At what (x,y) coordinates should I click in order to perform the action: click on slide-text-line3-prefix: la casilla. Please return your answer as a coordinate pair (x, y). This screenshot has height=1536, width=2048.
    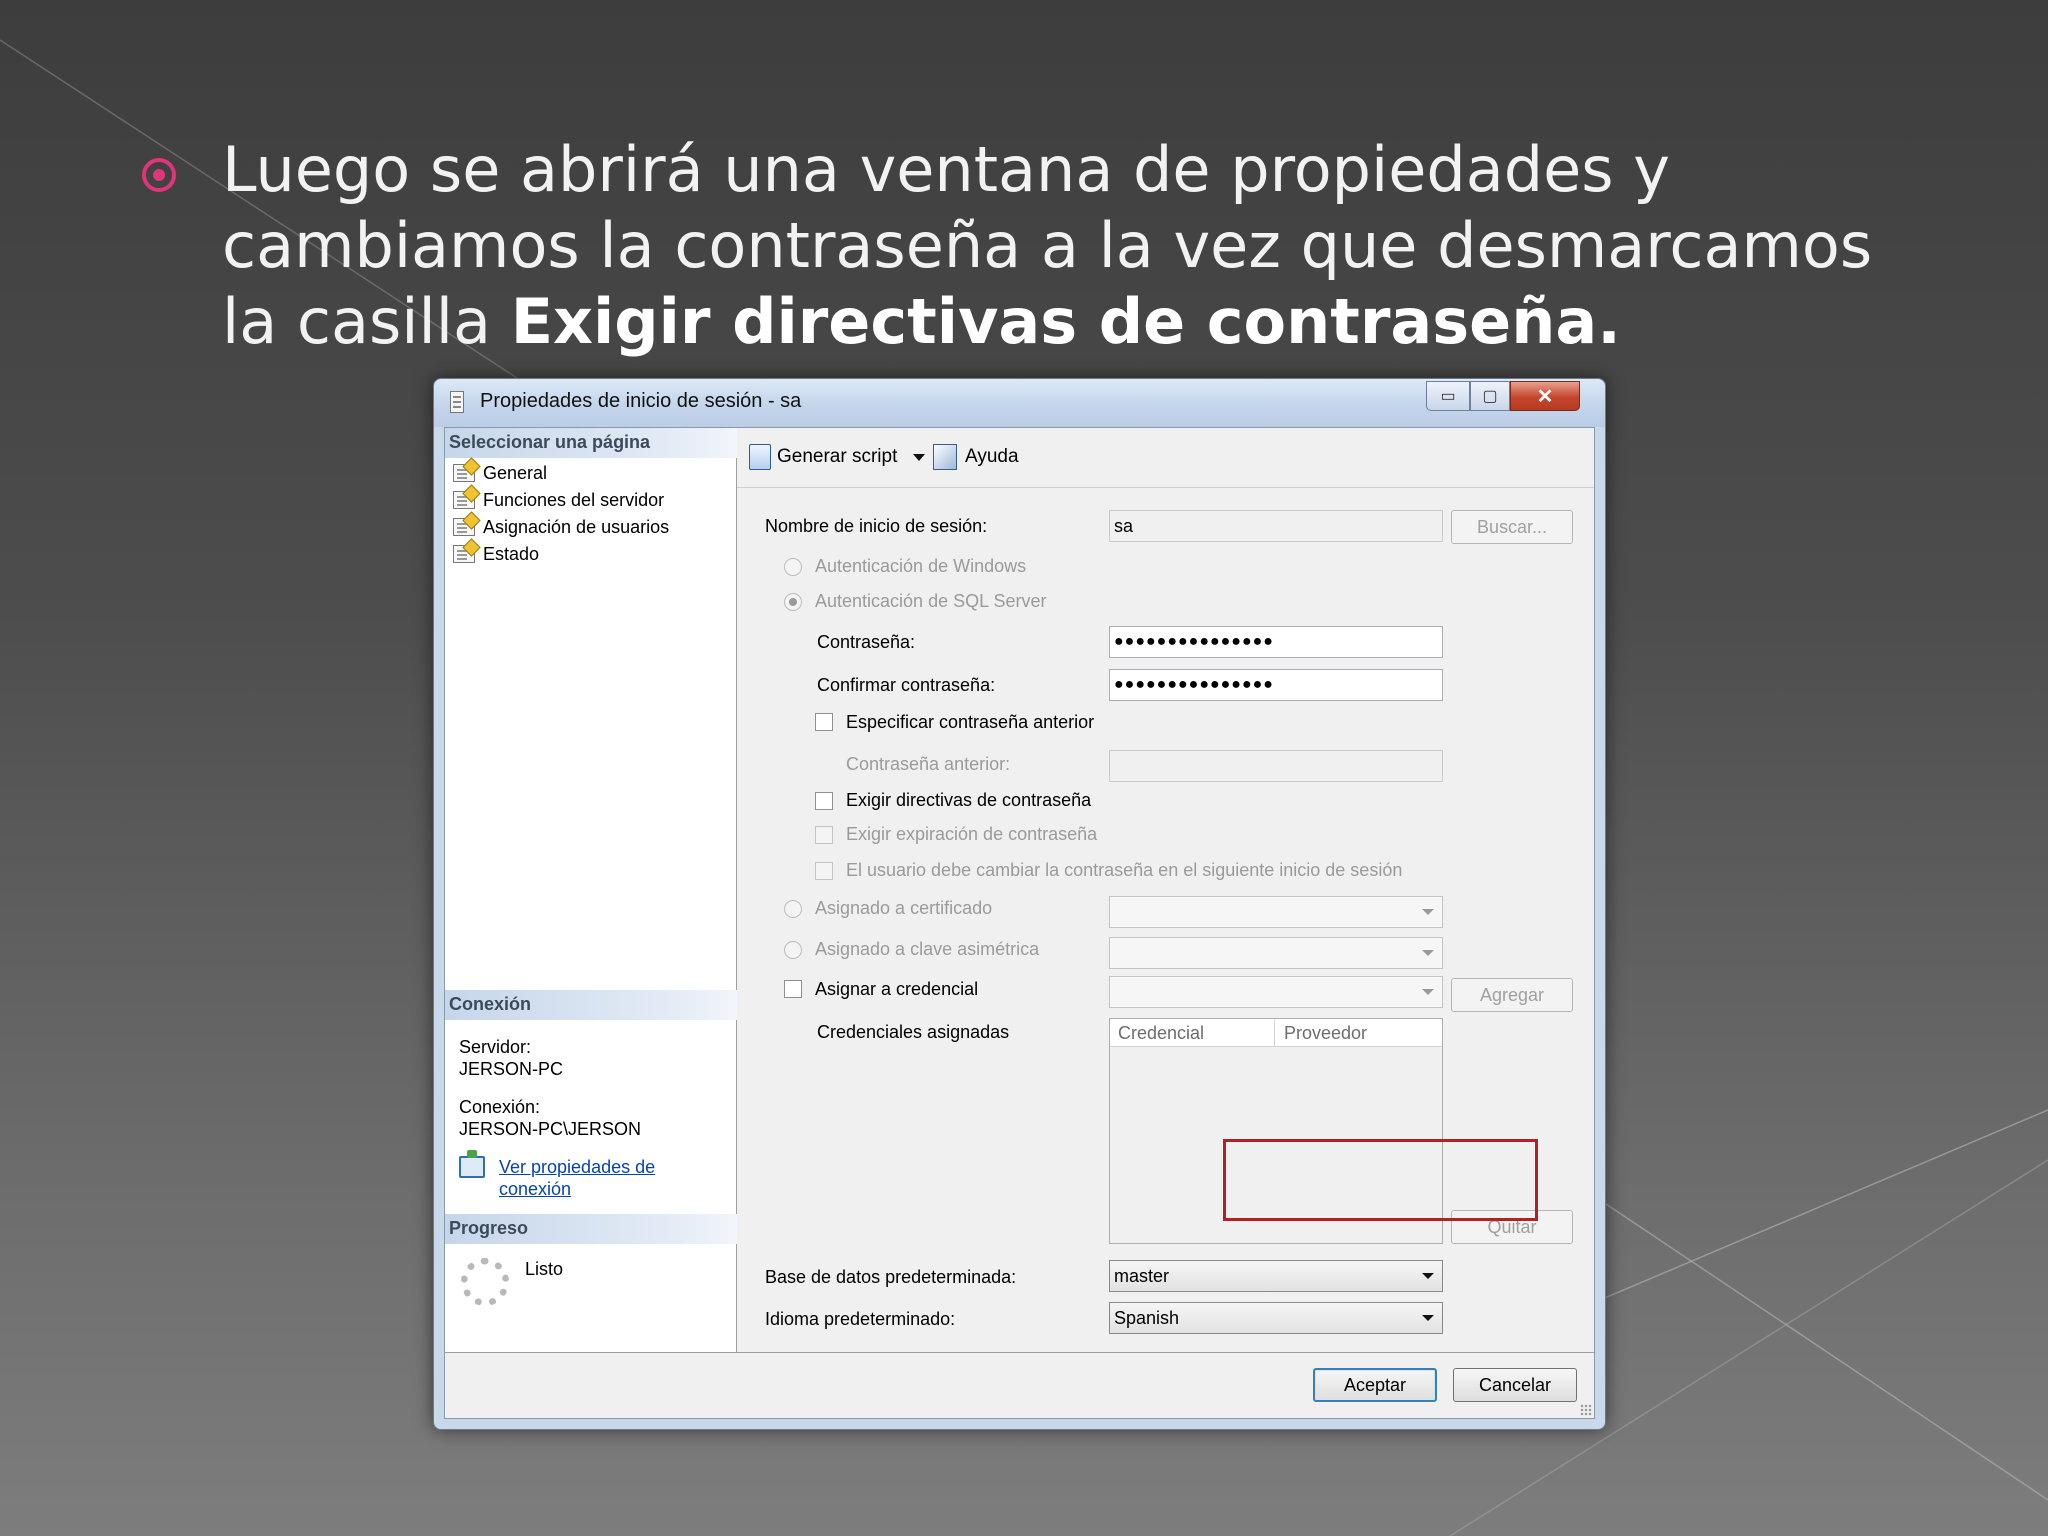
    Looking at the image, I should click on (366, 321).